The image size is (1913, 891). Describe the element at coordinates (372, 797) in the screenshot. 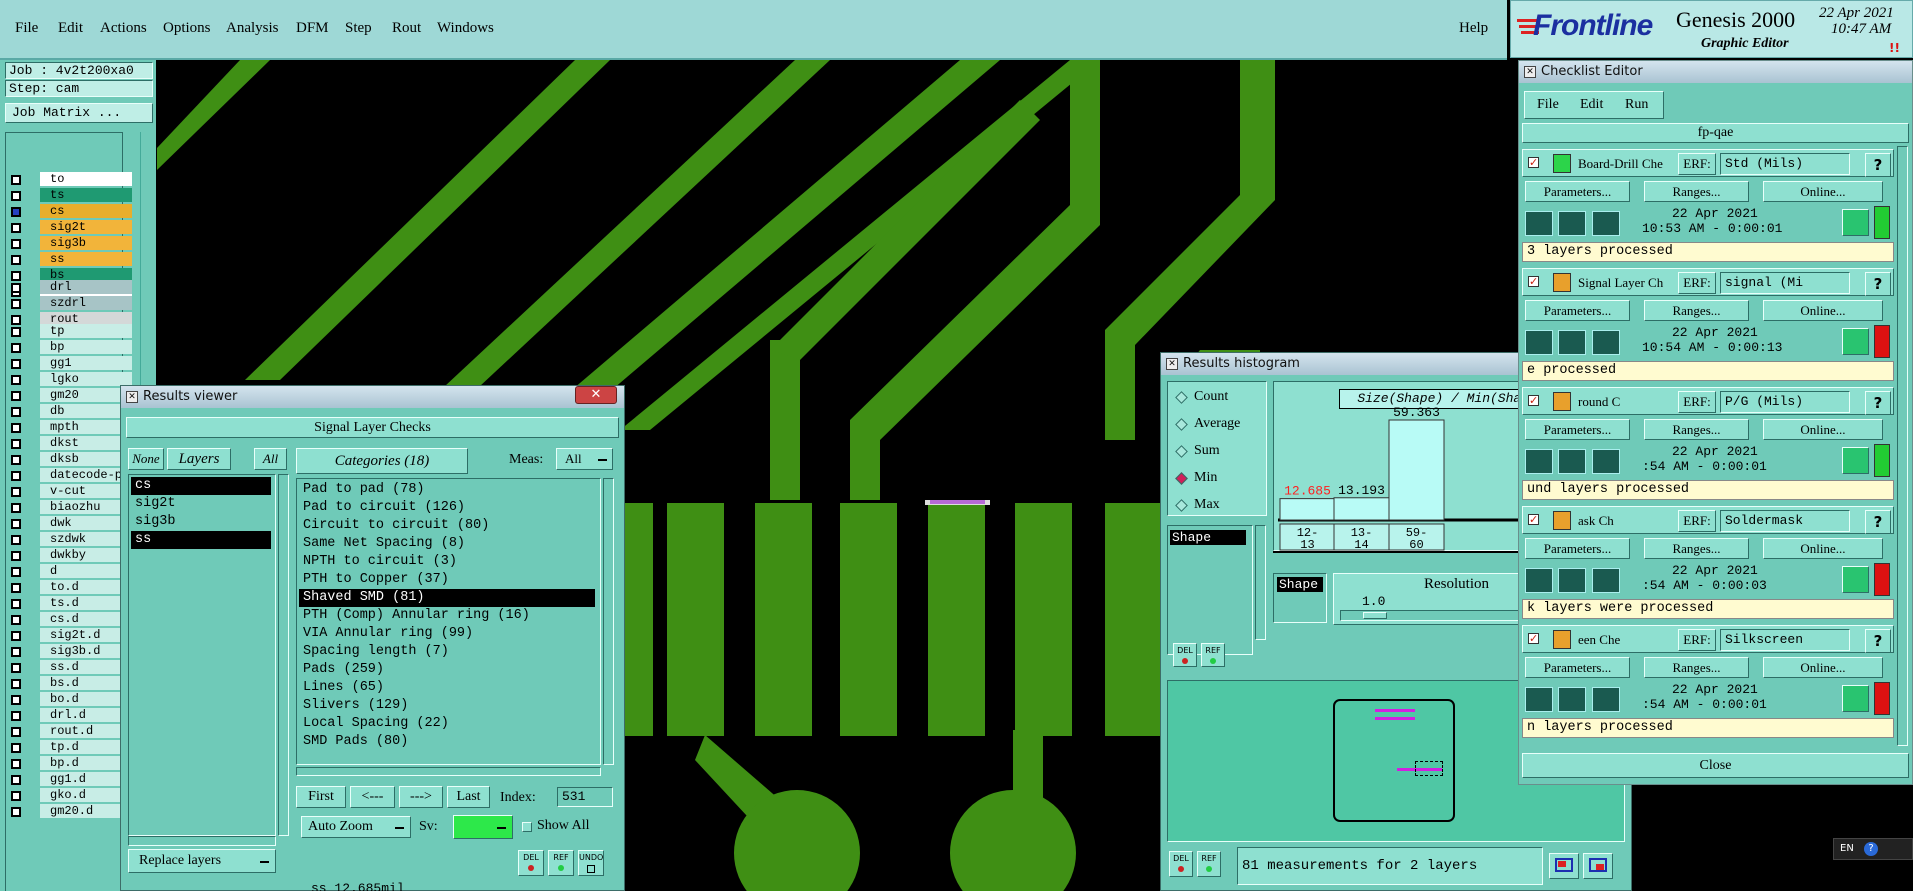

I see `prev-button: <---` at that location.